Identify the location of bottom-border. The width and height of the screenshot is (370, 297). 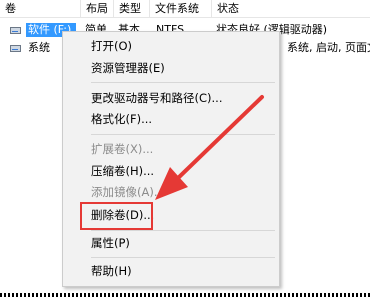
(185, 295).